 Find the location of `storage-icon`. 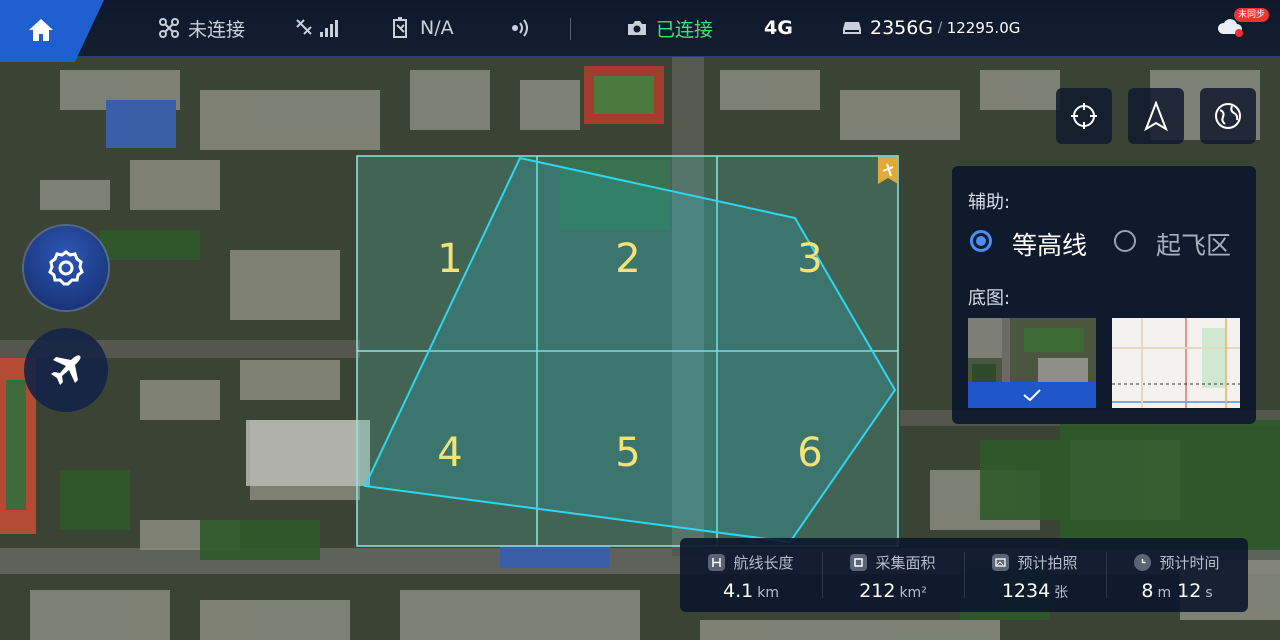

storage-icon is located at coordinates (852, 28).